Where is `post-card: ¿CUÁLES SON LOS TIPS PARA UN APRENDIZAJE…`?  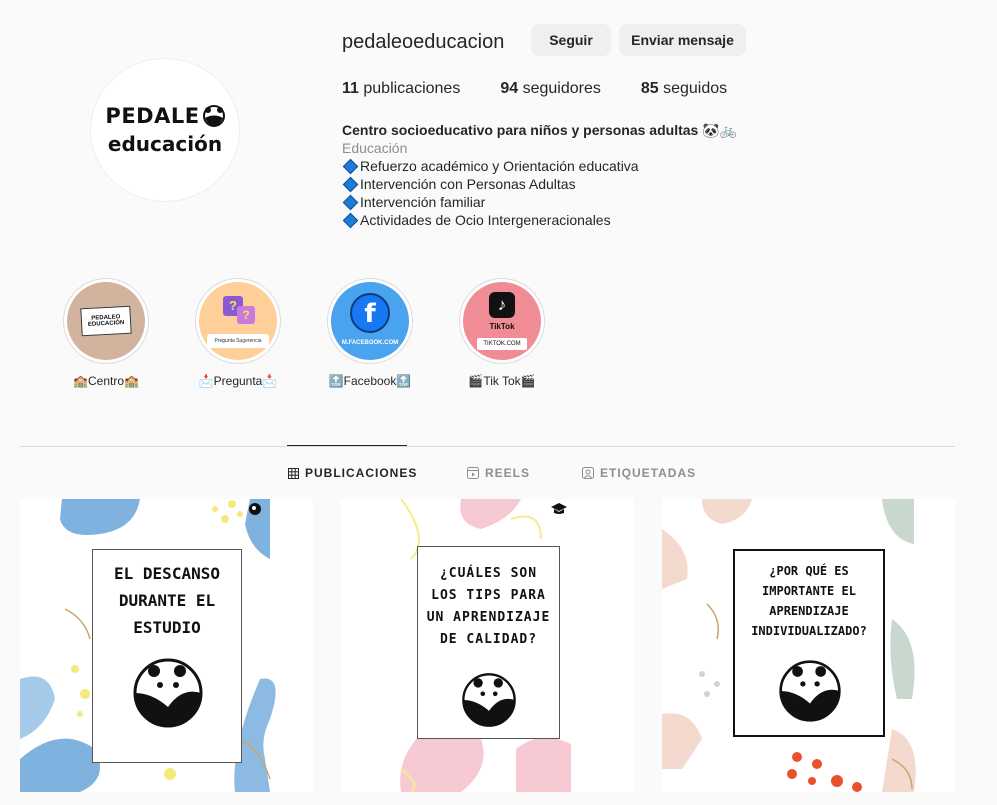
post-card: ¿CUÁLES SON LOS TIPS PARA UN APRENDIZAJE… is located at coordinates (488, 642).